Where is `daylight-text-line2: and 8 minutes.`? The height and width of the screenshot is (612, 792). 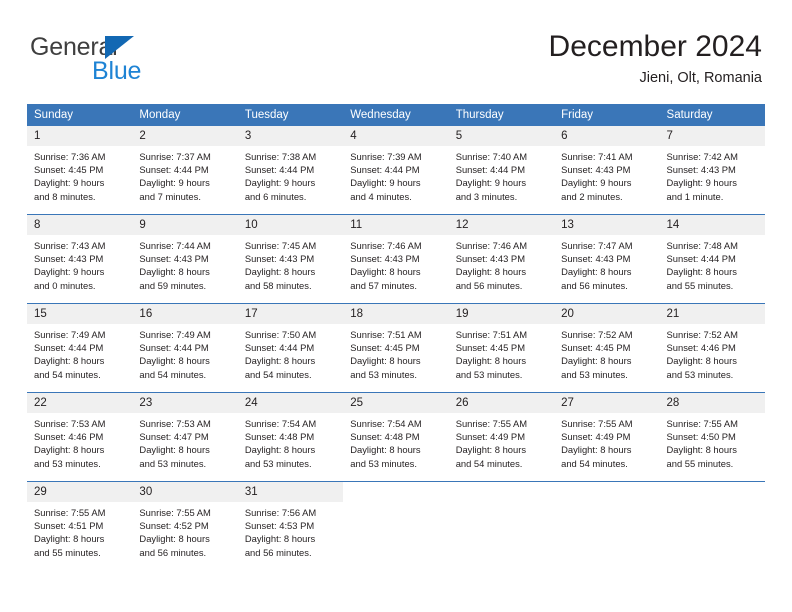
daylight-text-line2: and 8 minutes. is located at coordinates (65, 196).